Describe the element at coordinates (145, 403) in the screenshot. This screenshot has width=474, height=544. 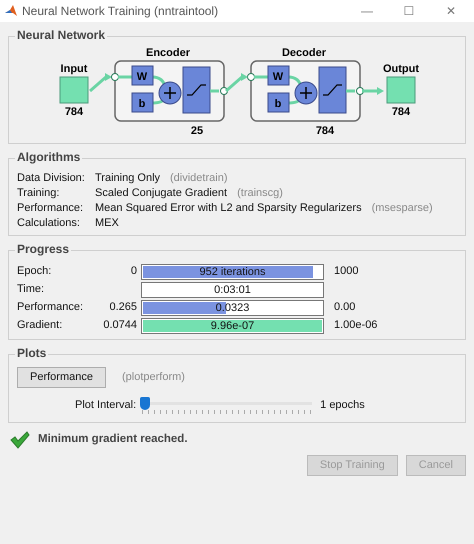
I see `slider-thumb` at that location.